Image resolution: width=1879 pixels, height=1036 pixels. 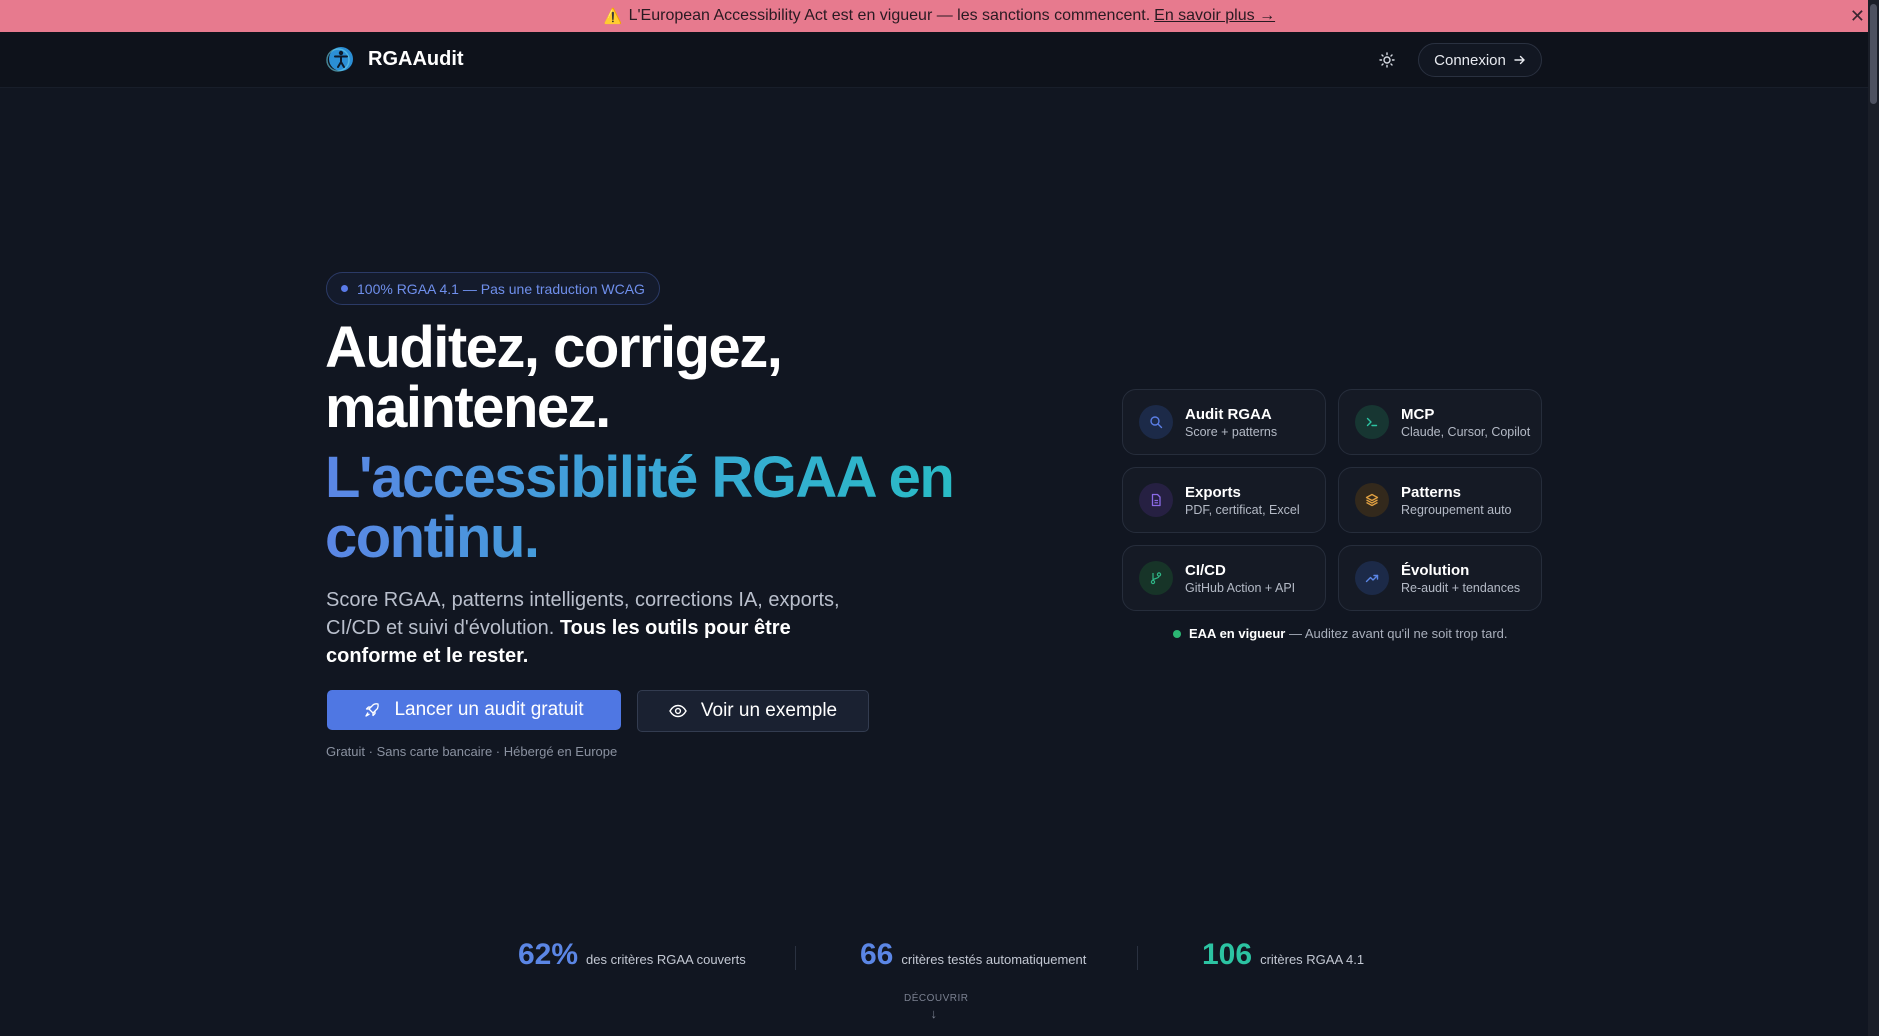 What do you see at coordinates (1156, 578) in the screenshot?
I see `git-branch-icon` at bounding box center [1156, 578].